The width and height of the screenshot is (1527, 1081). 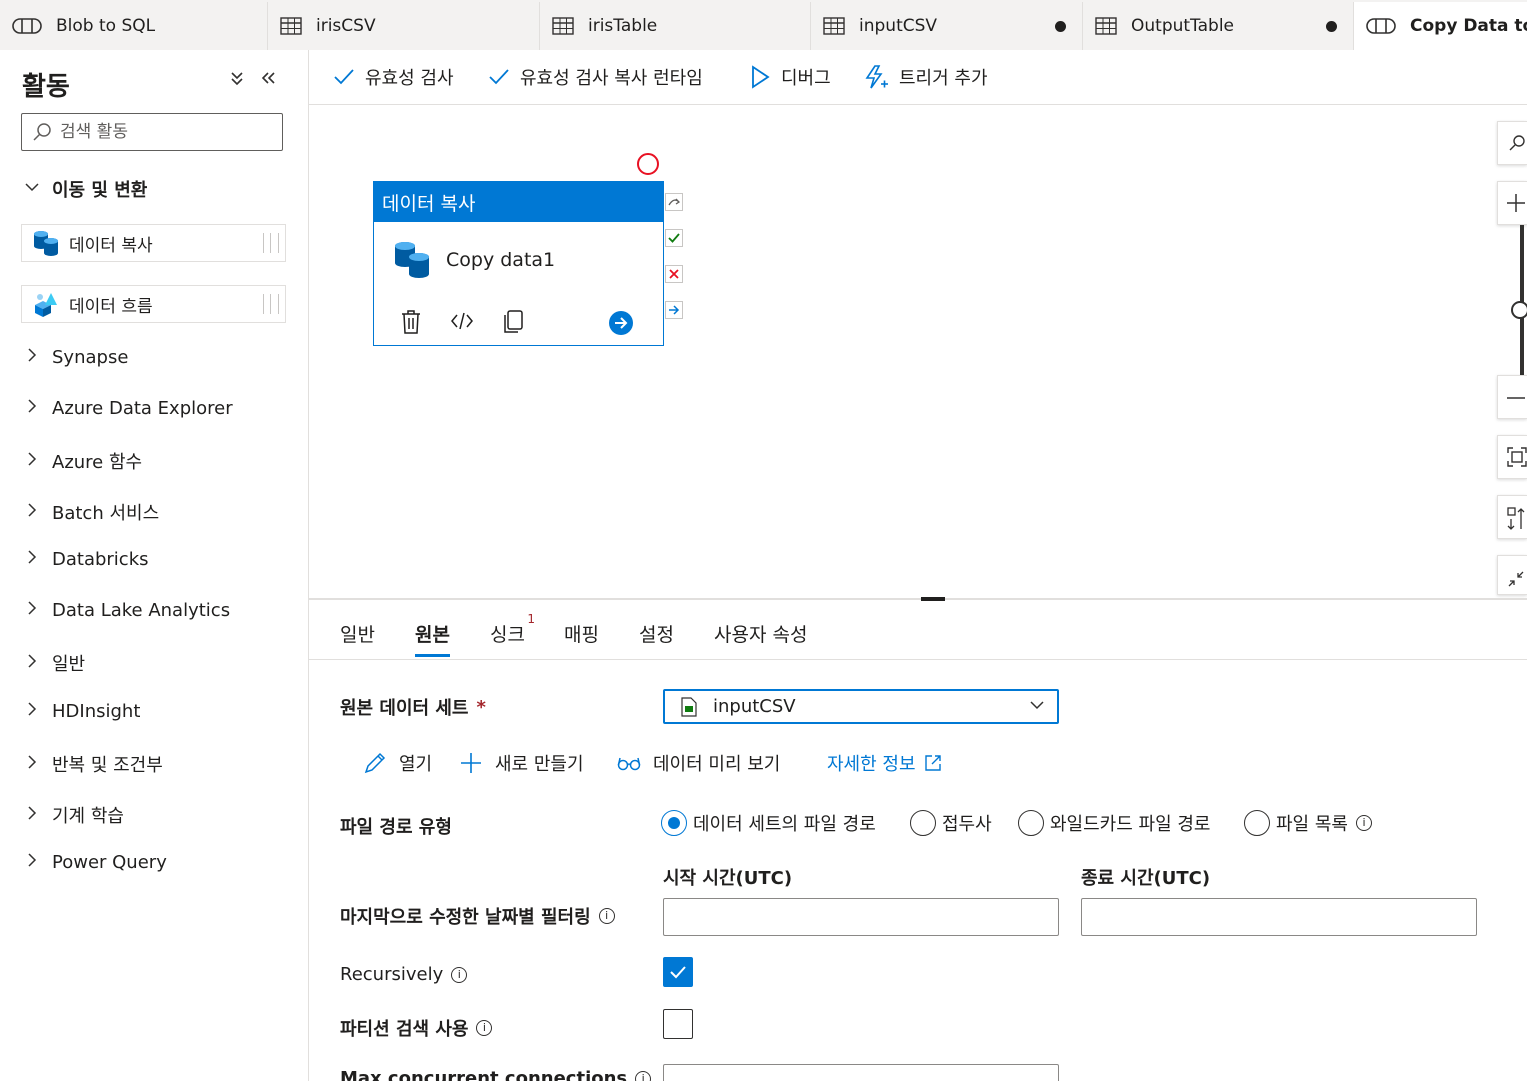 What do you see at coordinates (268, 80) in the screenshot?
I see `hide-panel-icon` at bounding box center [268, 80].